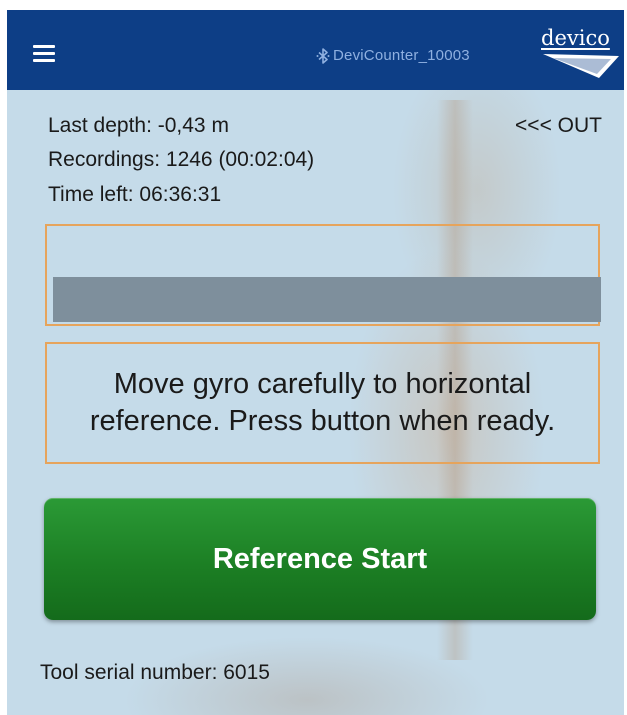 The width and height of the screenshot is (627, 715). Describe the element at coordinates (181, 159) in the screenshot. I see `recordings-text: Recordings: 1246 (00:02:04)` at that location.